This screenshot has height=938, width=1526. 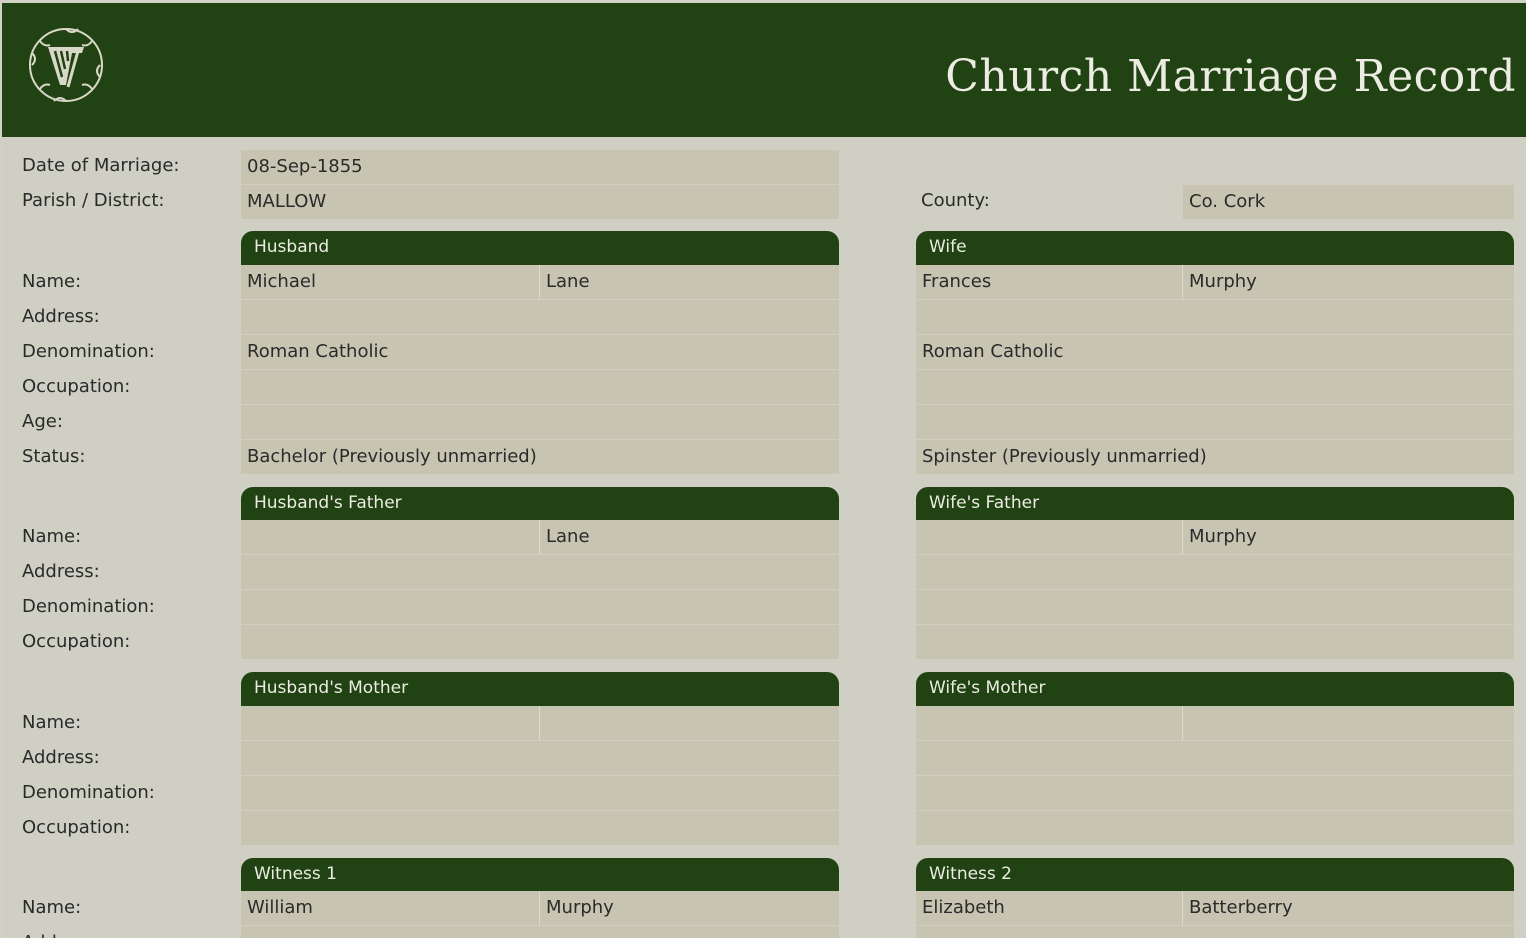 What do you see at coordinates (61, 757) in the screenshot?
I see `mother-address-label: Address:` at bounding box center [61, 757].